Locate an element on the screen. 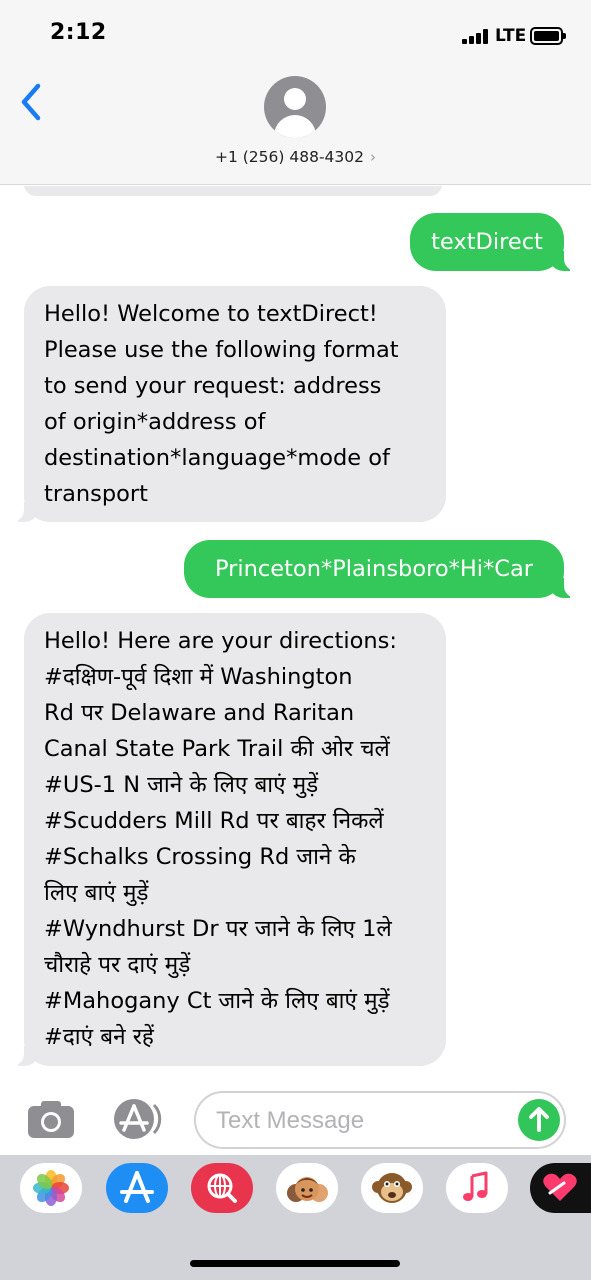  memoji-stickers-app-button is located at coordinates (307, 1188).